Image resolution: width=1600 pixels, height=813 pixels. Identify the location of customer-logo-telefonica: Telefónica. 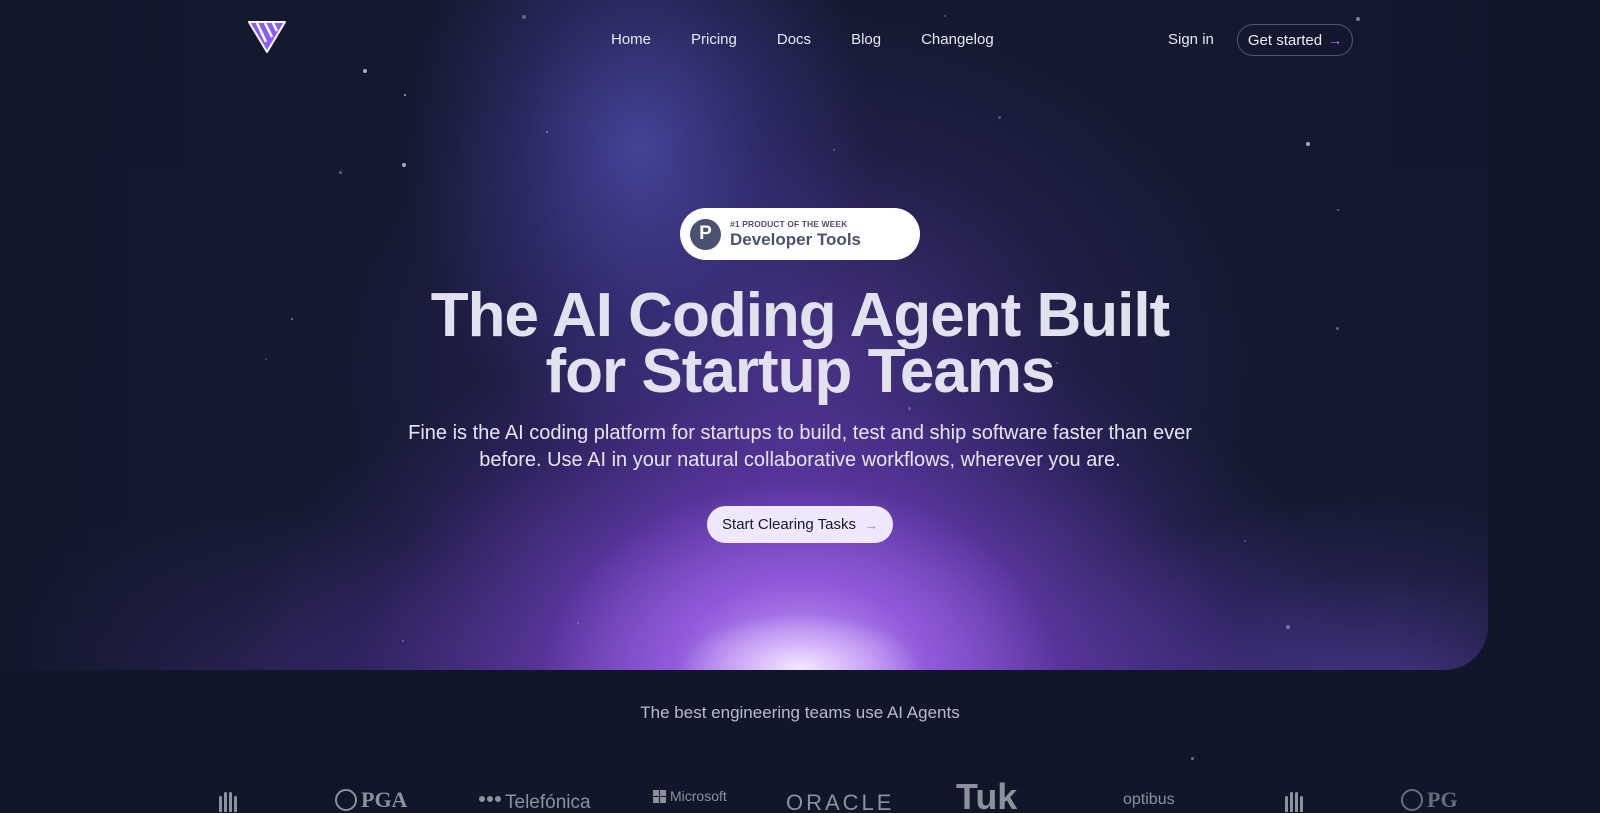
(535, 798).